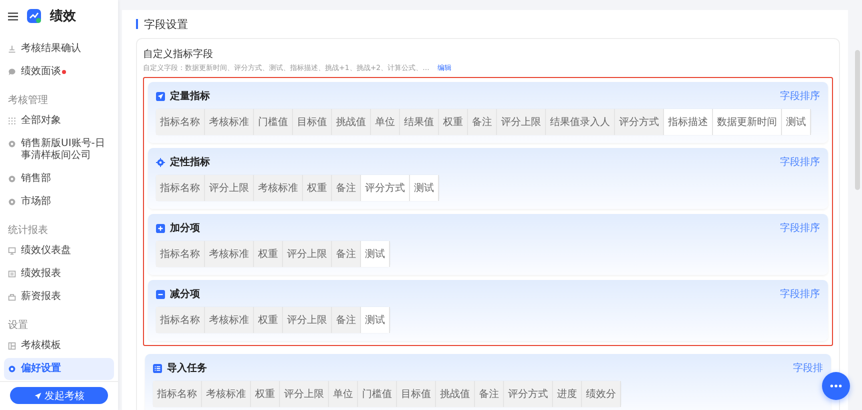  I want to click on section-title: 减分项, so click(185, 294).